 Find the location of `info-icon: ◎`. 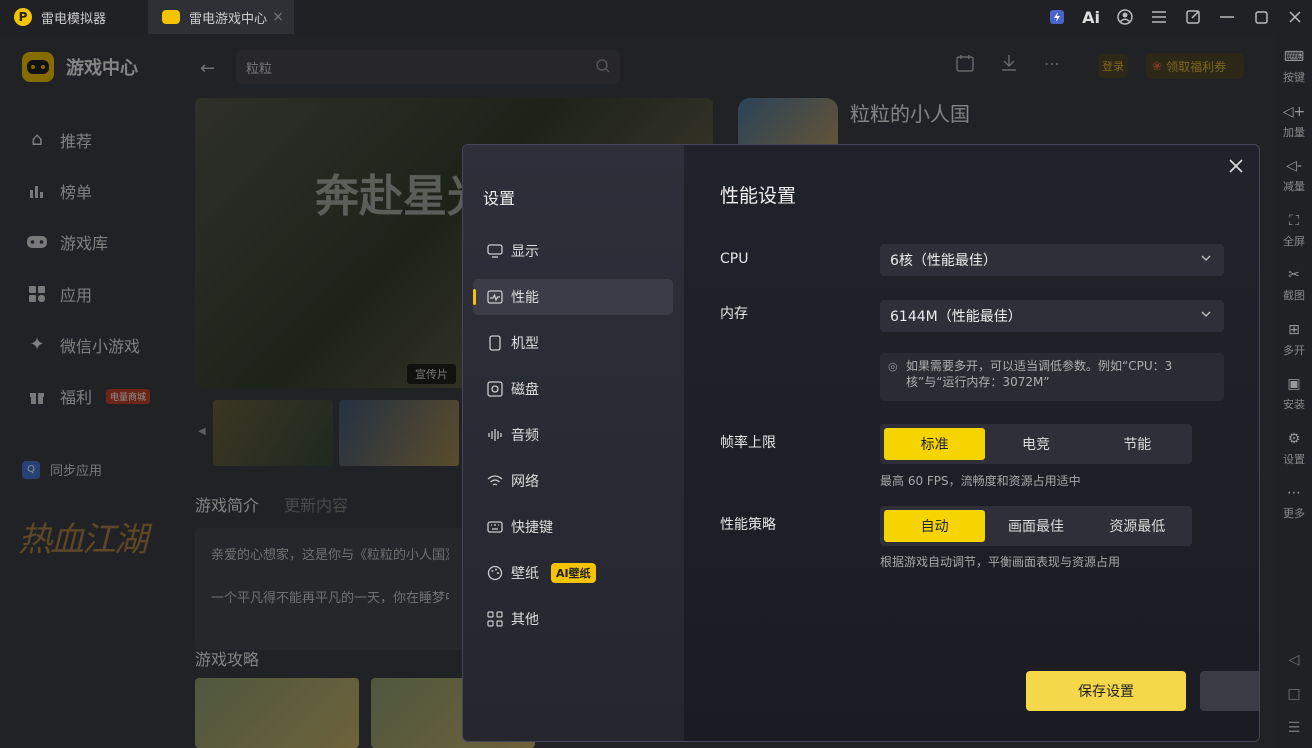

info-icon: ◎ is located at coordinates (893, 366).